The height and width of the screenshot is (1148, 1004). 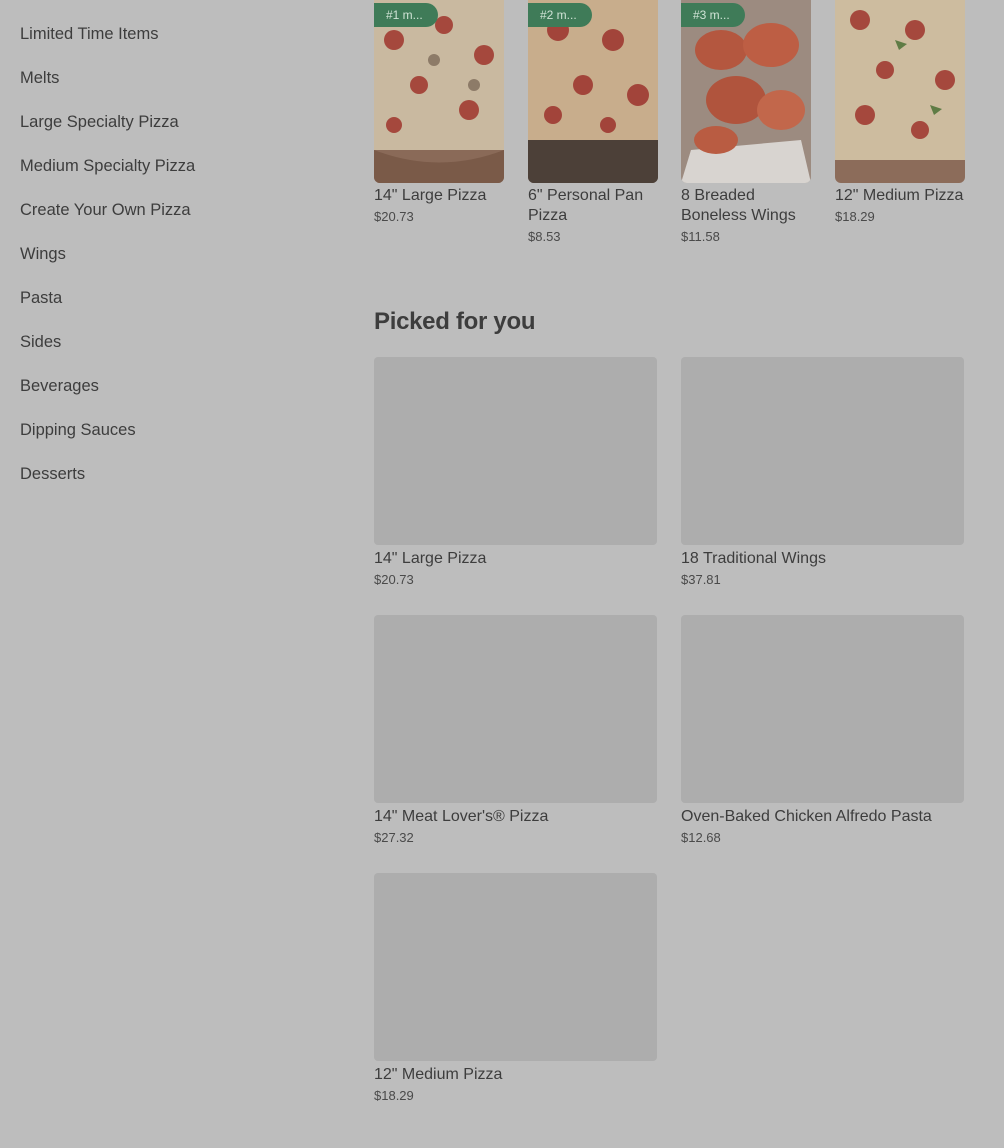 What do you see at coordinates (170, 88) in the screenshot?
I see `sidebar-item-melts: Melts` at bounding box center [170, 88].